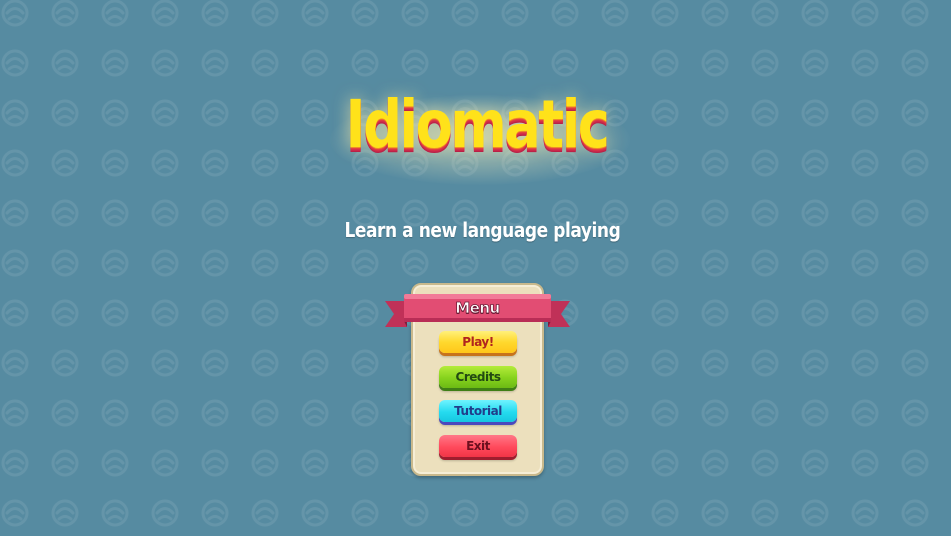 The height and width of the screenshot is (536, 951). I want to click on game-subtitle: Learn a new language playing, so click(482, 230).